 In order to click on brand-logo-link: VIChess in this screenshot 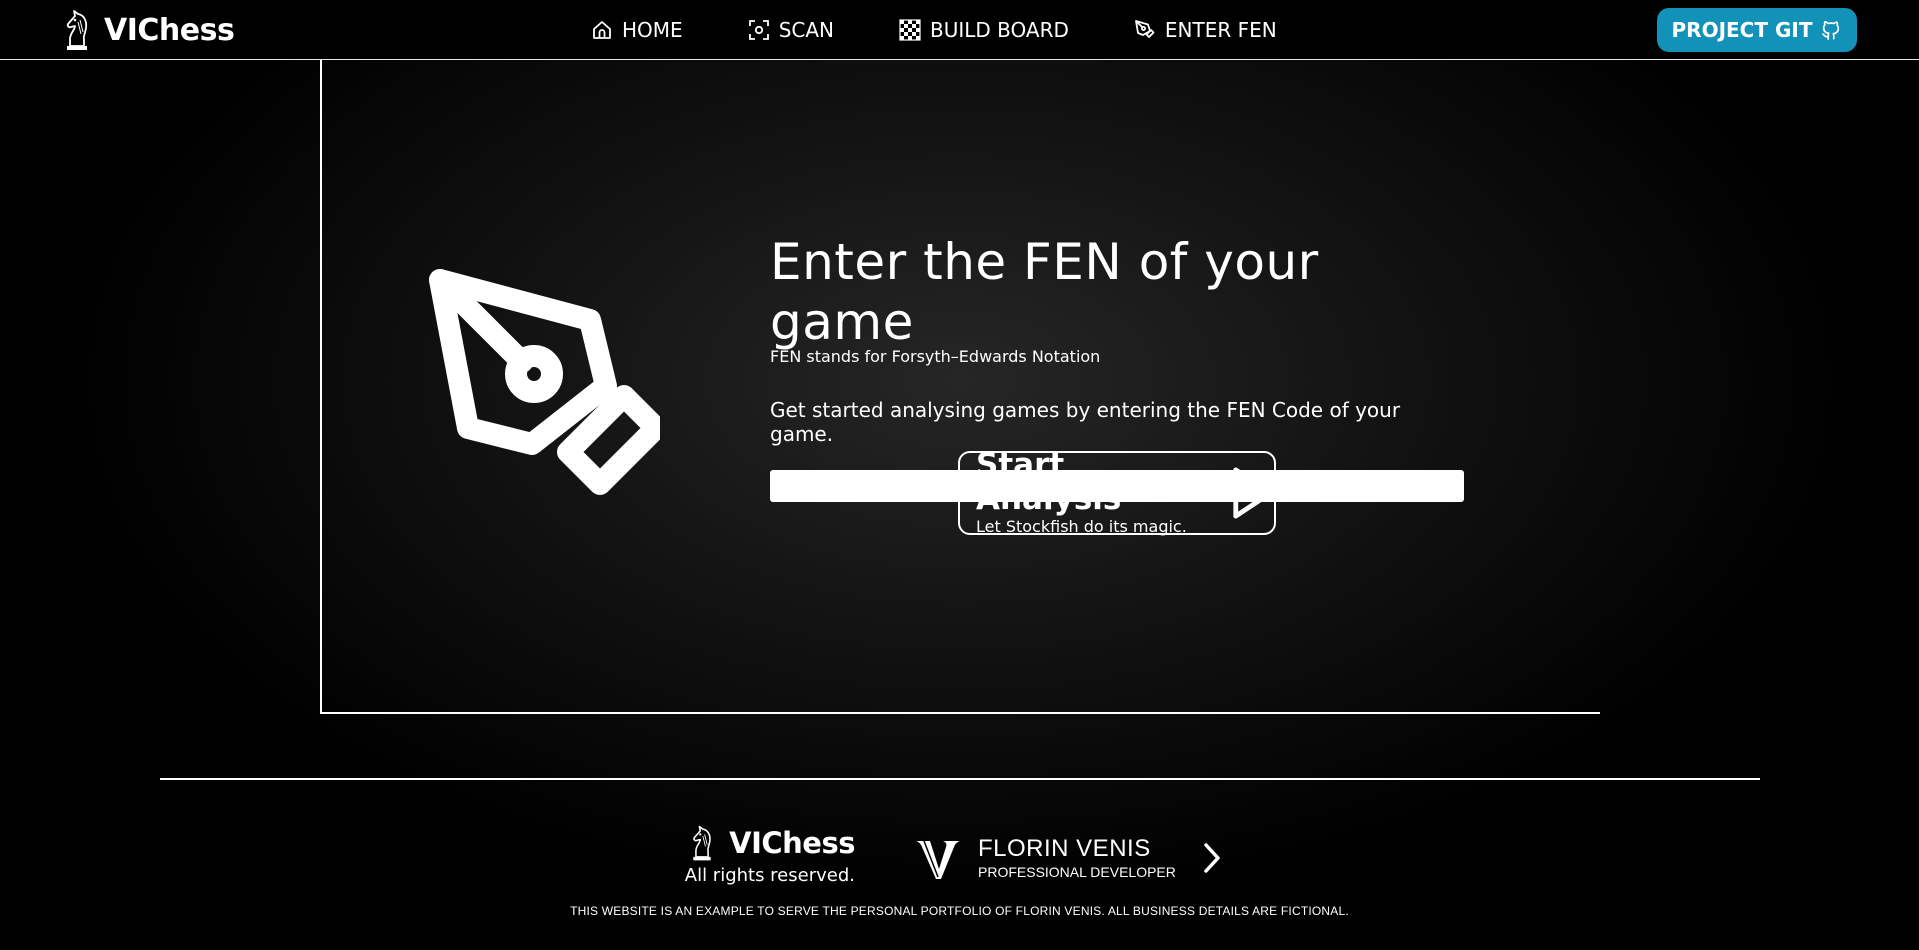, I will do `click(148, 30)`.